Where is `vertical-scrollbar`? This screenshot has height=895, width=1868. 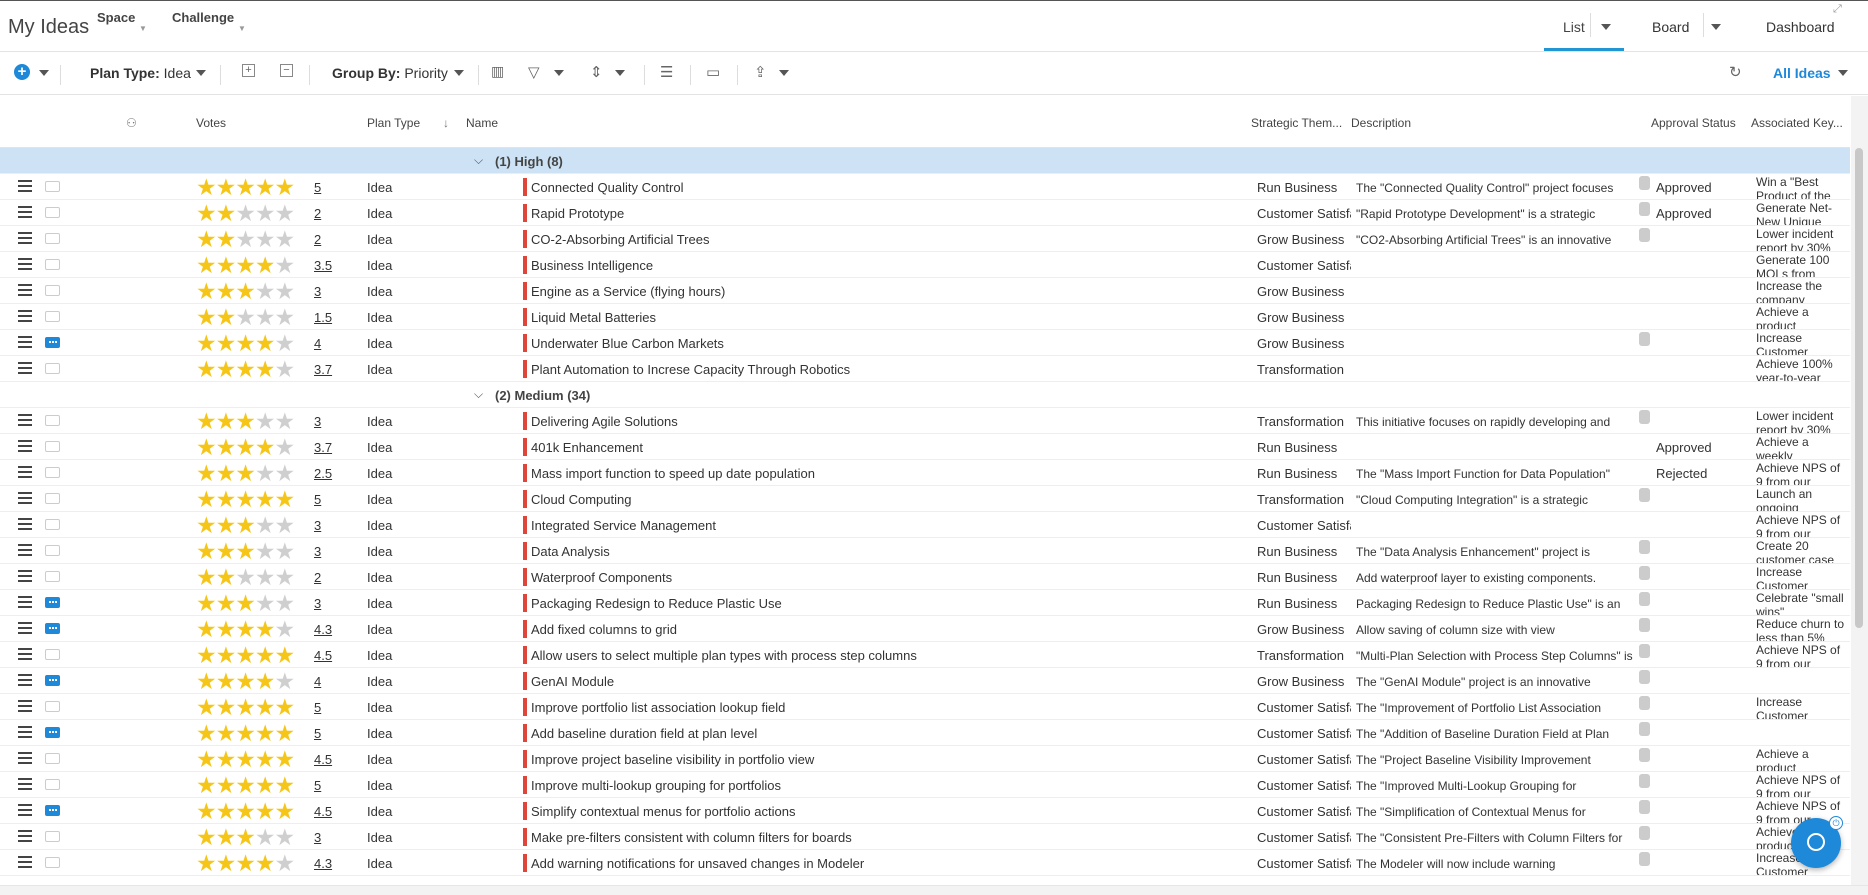
vertical-scrollbar is located at coordinates (1859, 491).